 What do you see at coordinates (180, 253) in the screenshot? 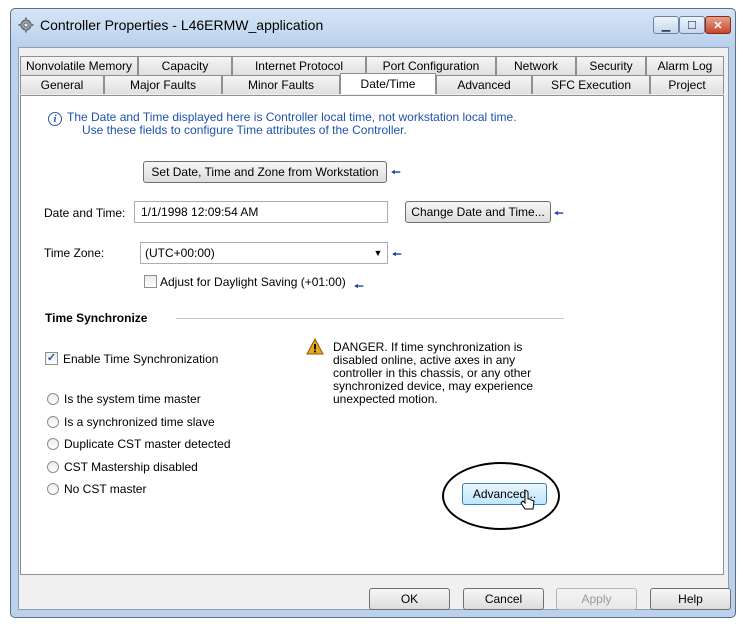
I see `time-zone-value: (UTC+00:00)` at bounding box center [180, 253].